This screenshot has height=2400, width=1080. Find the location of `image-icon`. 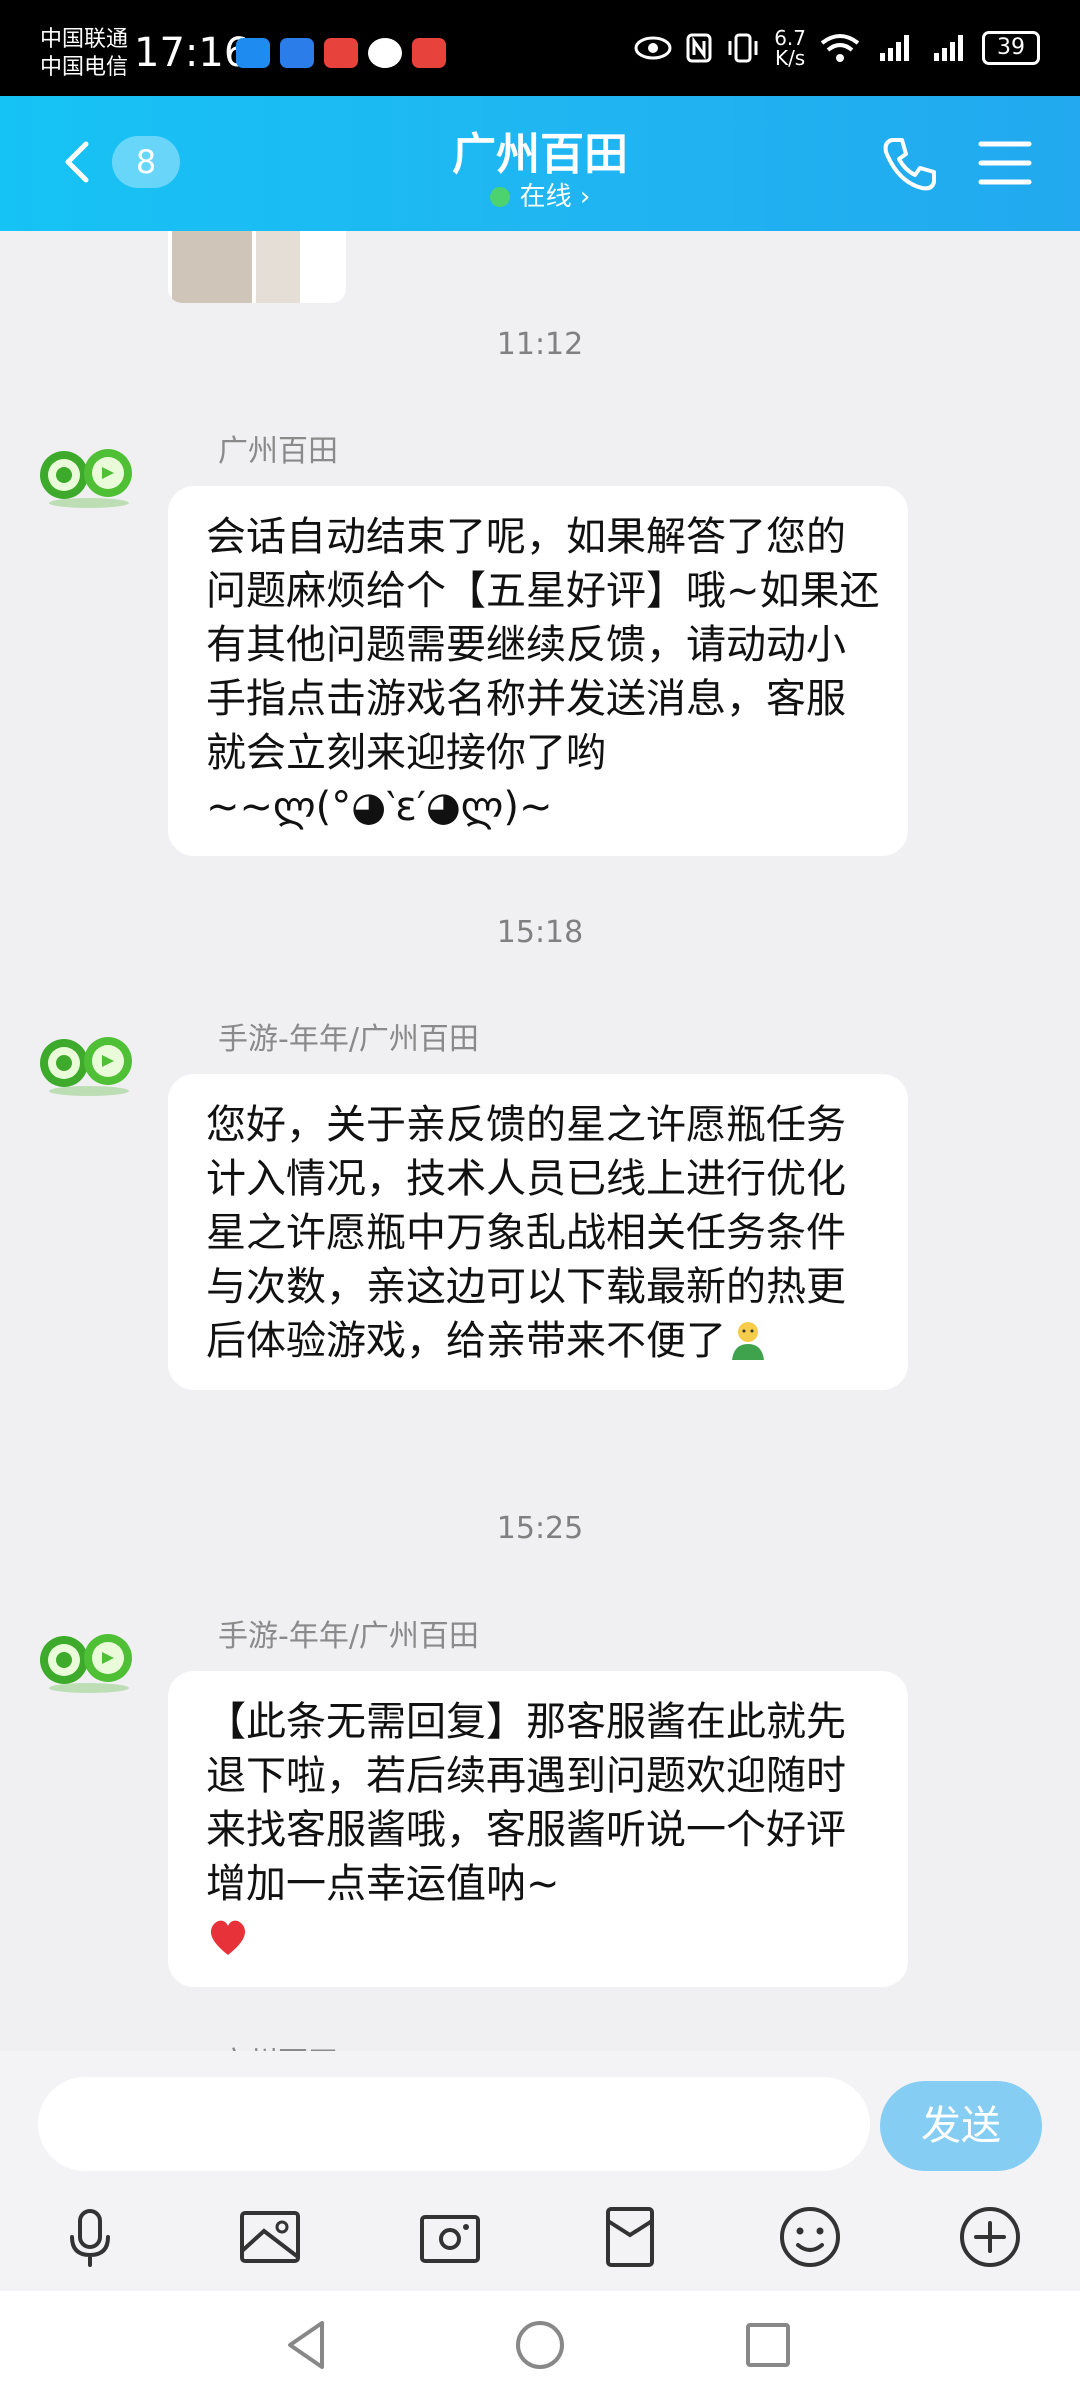

image-icon is located at coordinates (270, 2237).